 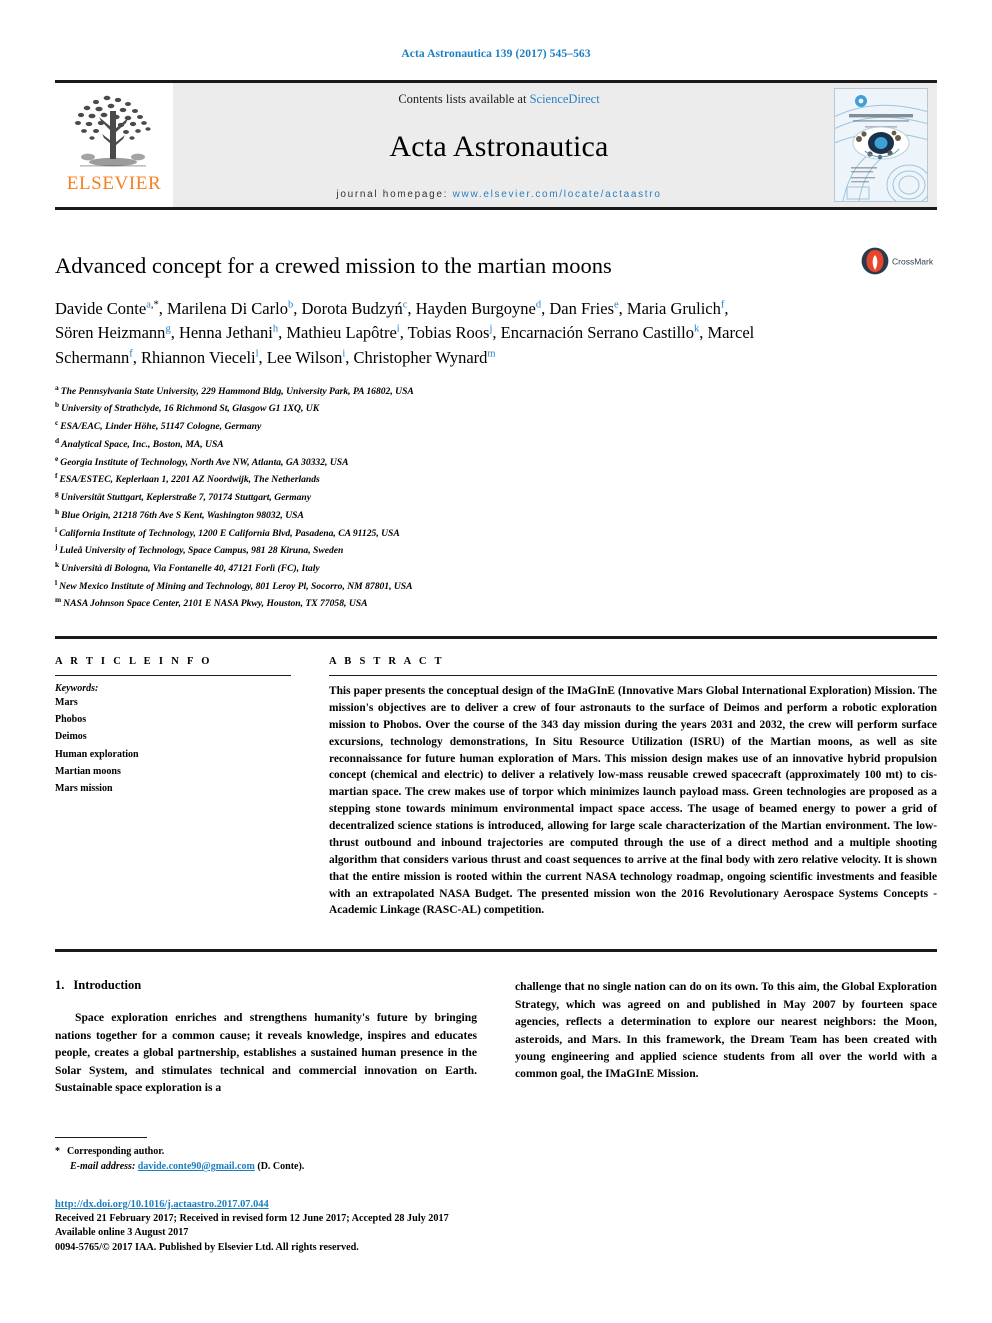 What do you see at coordinates (71, 737) in the screenshot?
I see `keyword-item: Deimos` at bounding box center [71, 737].